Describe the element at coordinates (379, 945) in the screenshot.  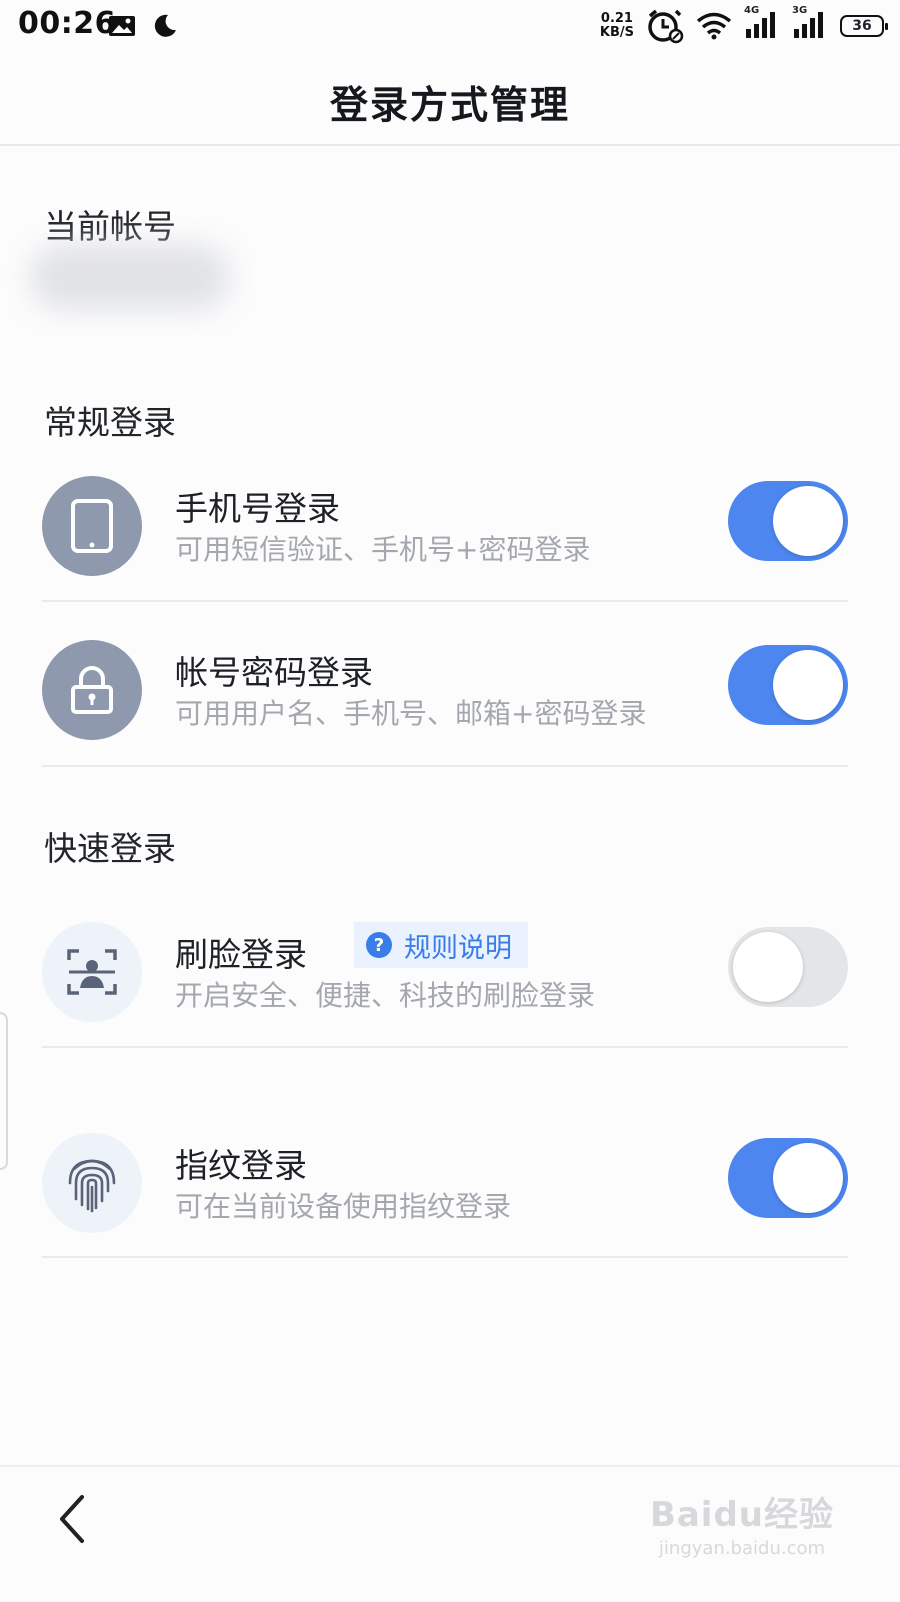
I see `question-icon: ?` at that location.